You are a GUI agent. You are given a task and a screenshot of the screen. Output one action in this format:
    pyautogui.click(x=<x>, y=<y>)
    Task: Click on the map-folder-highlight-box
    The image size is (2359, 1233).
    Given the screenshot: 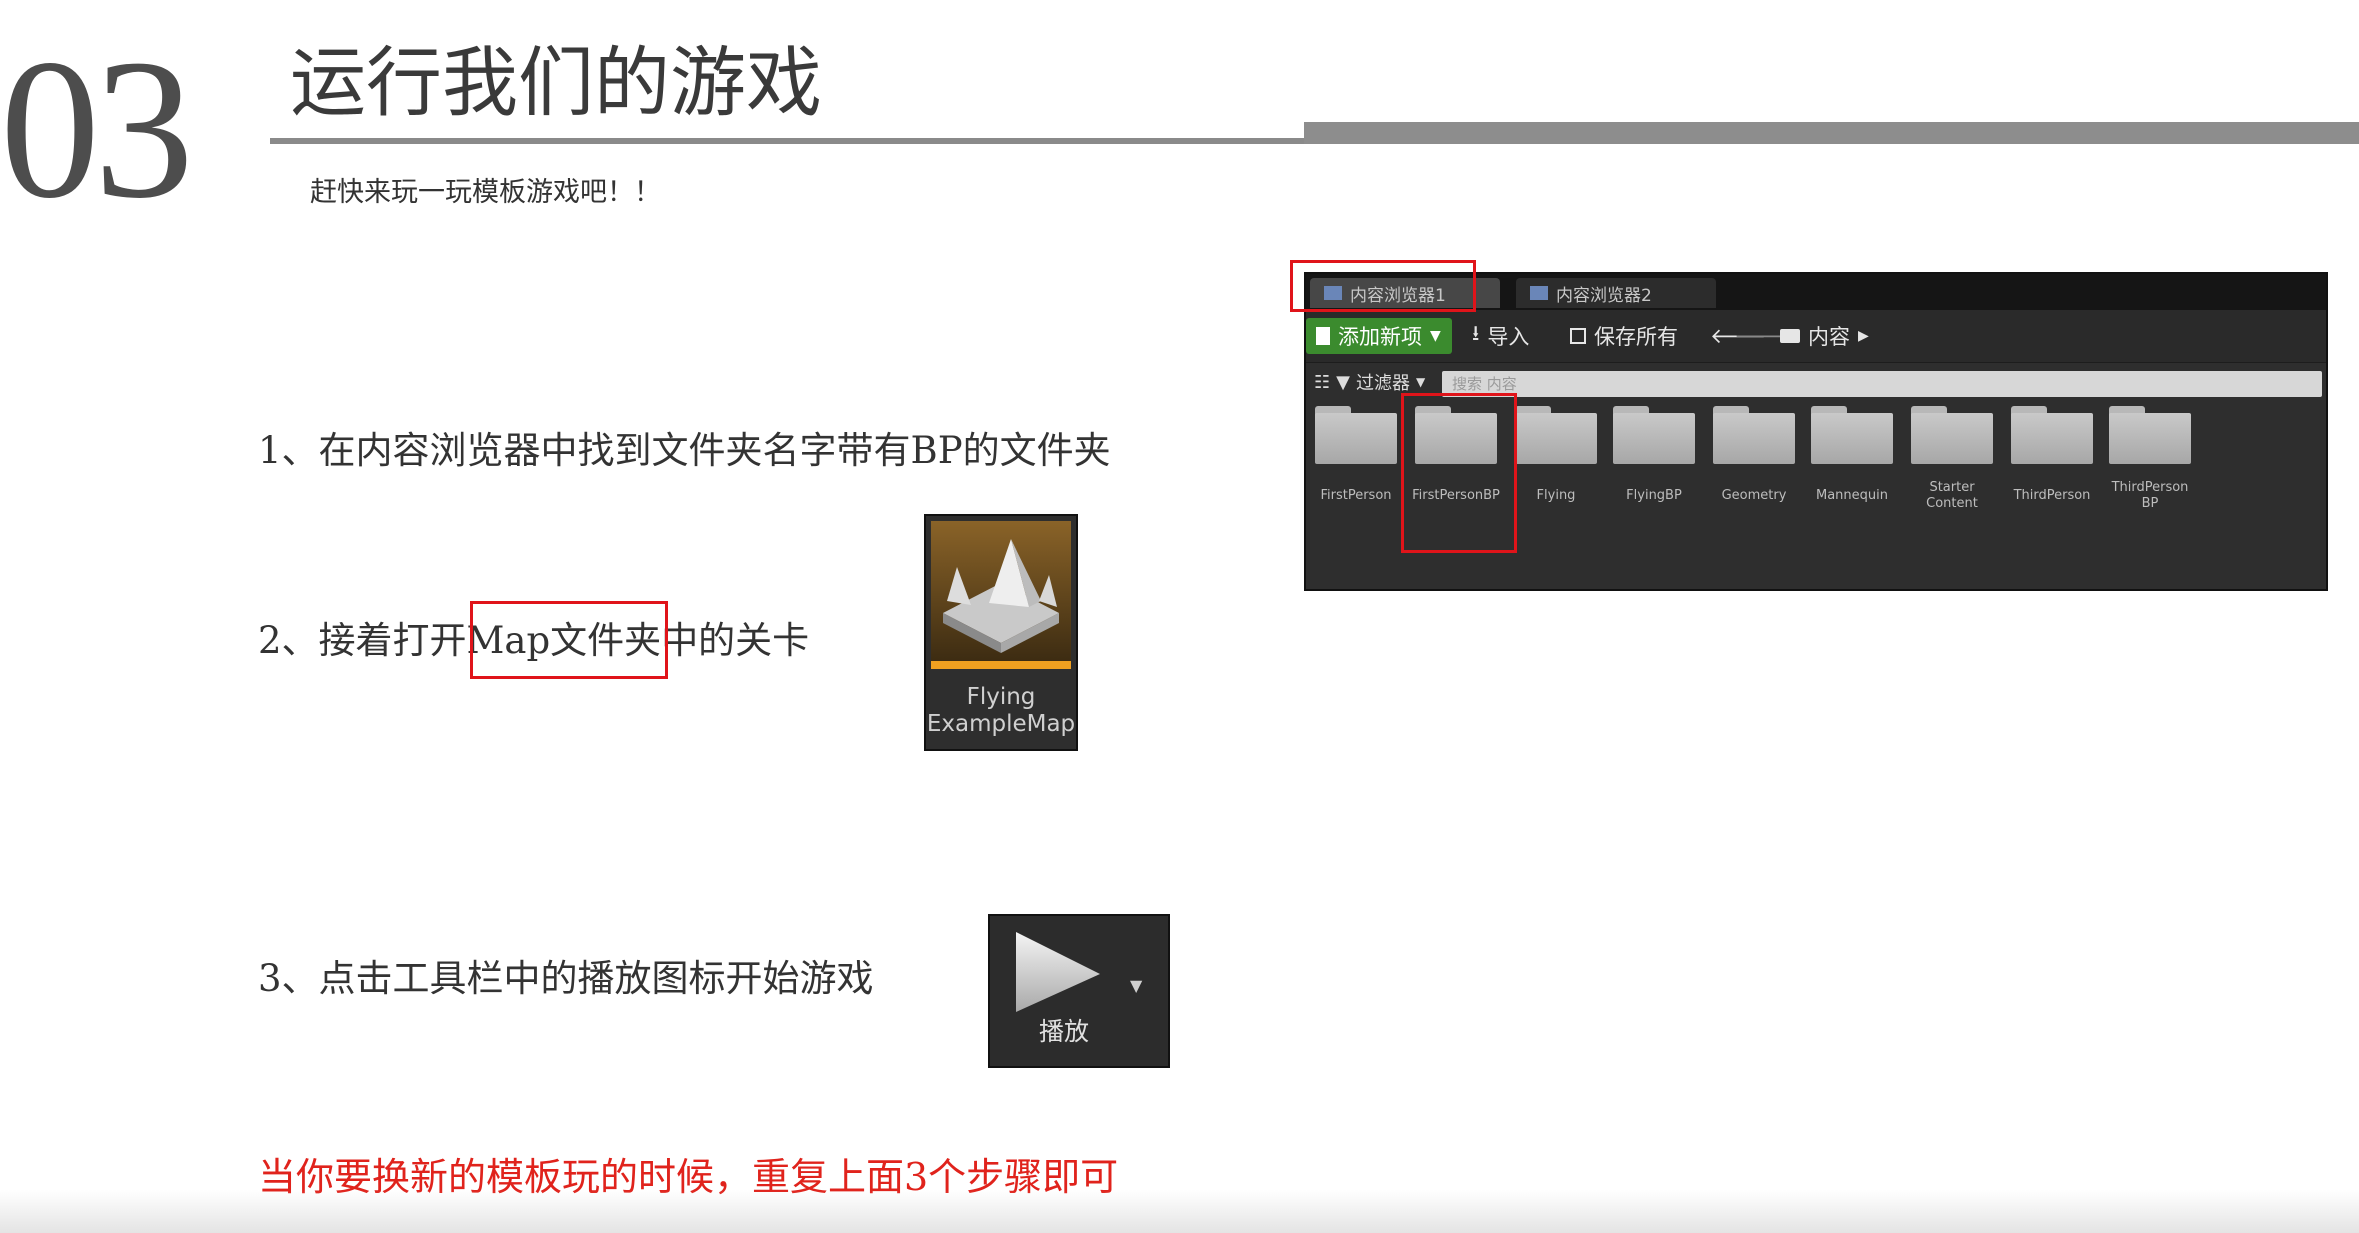 What is the action you would take?
    pyautogui.click(x=569, y=640)
    